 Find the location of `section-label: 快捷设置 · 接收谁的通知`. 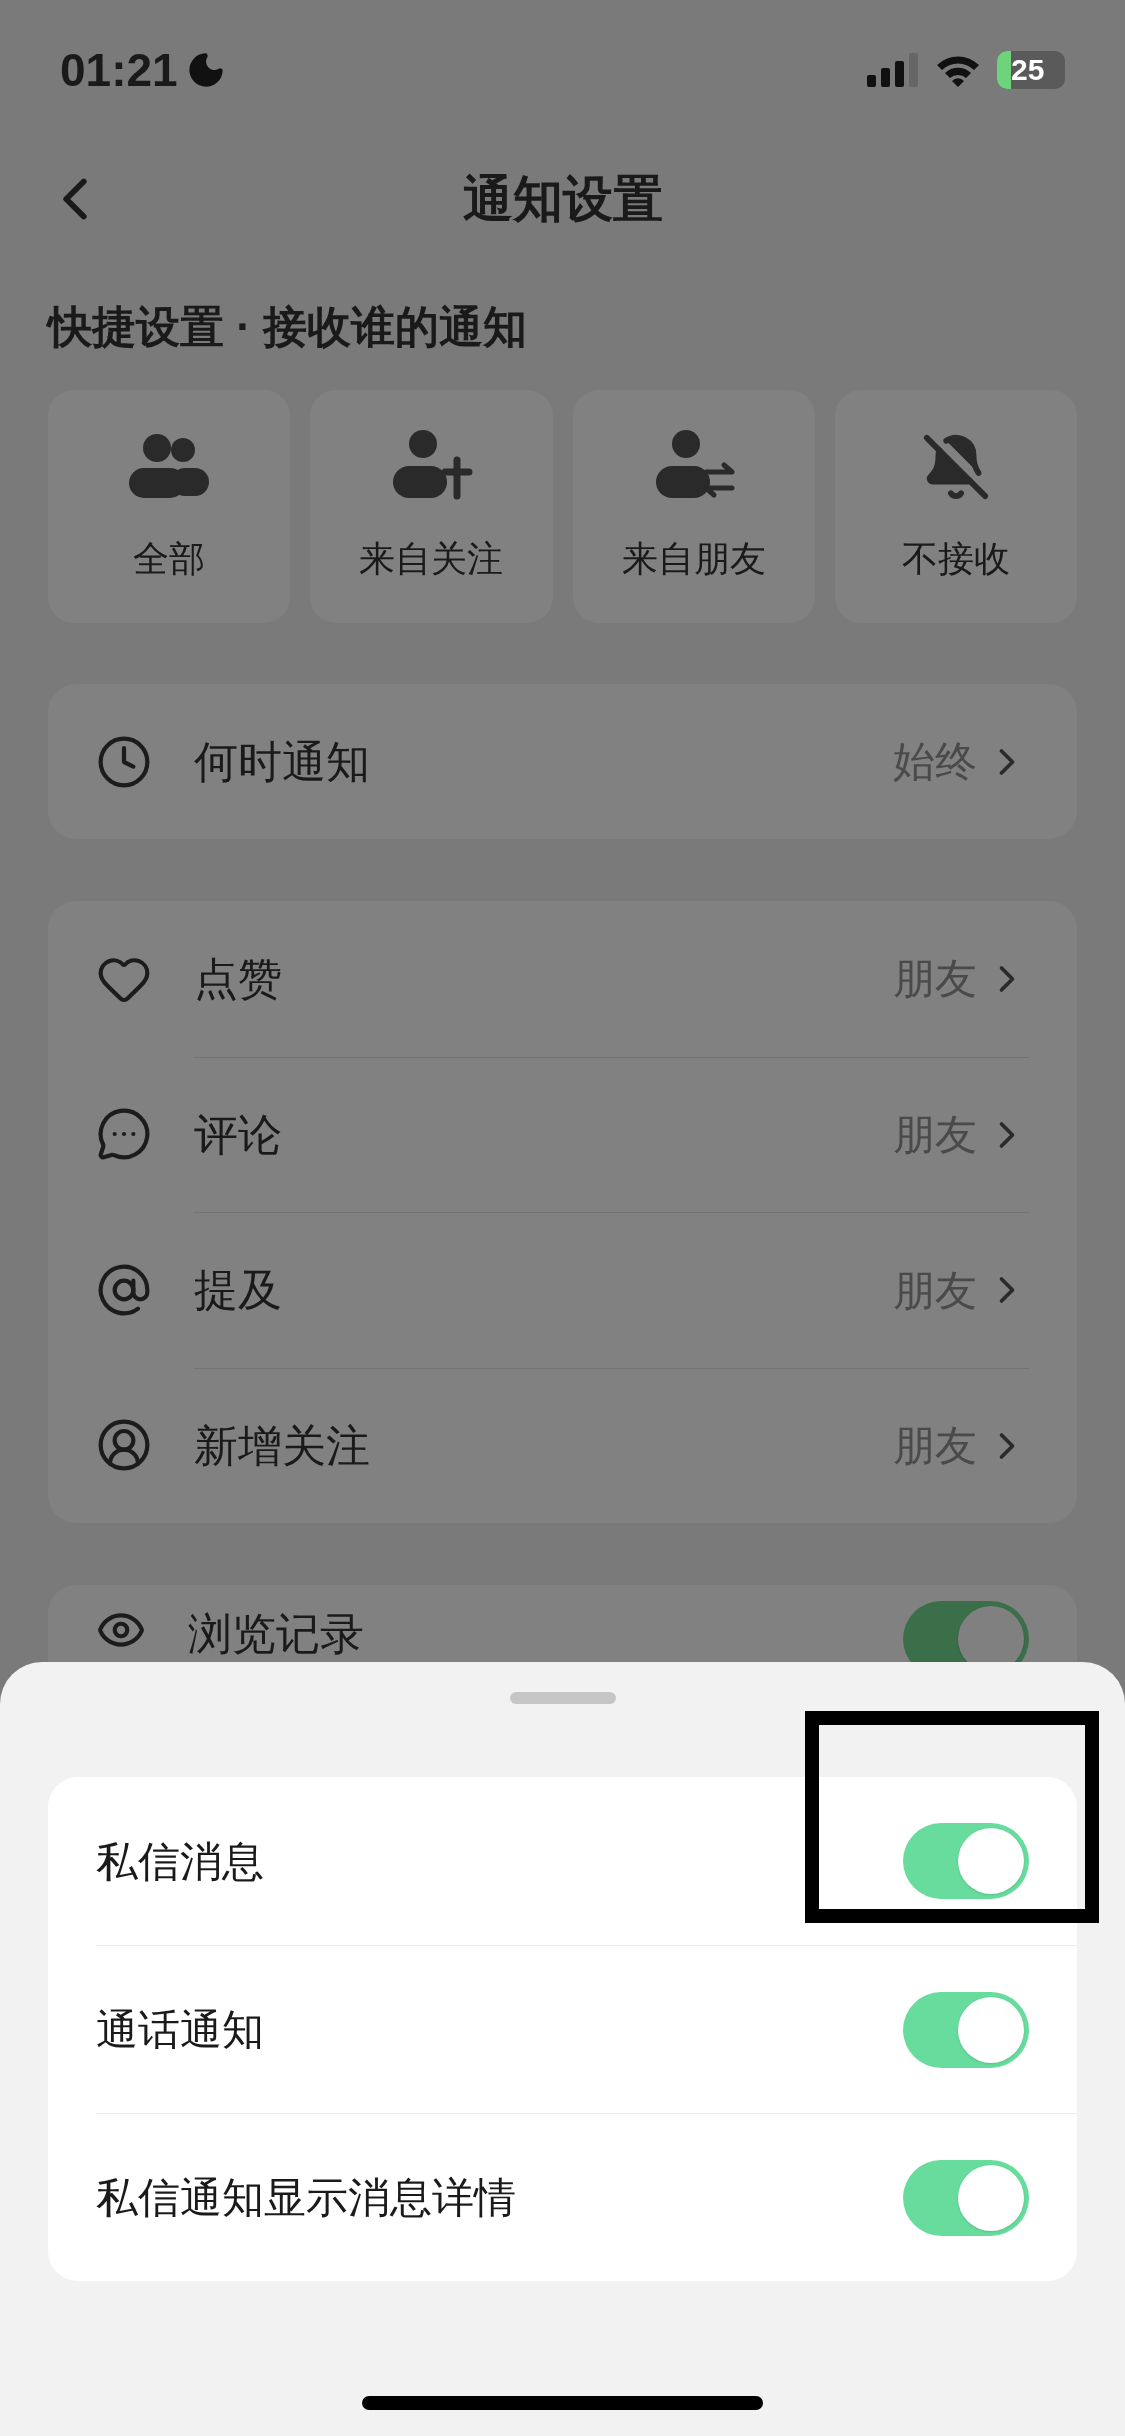

section-label: 快捷设置 · 接收谁的通知 is located at coordinates (288, 327).